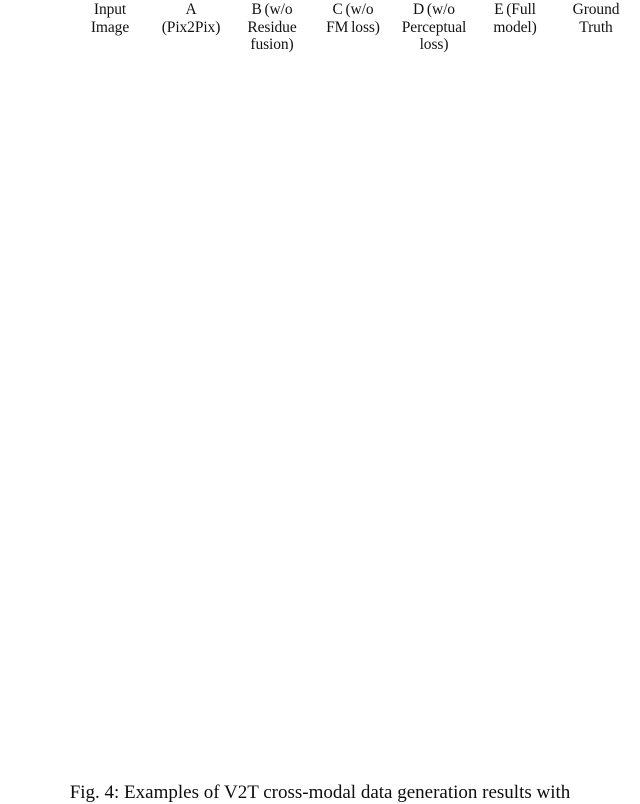 The width and height of the screenshot is (640, 804). I want to click on column-header-line: B (w/o, so click(272, 9).